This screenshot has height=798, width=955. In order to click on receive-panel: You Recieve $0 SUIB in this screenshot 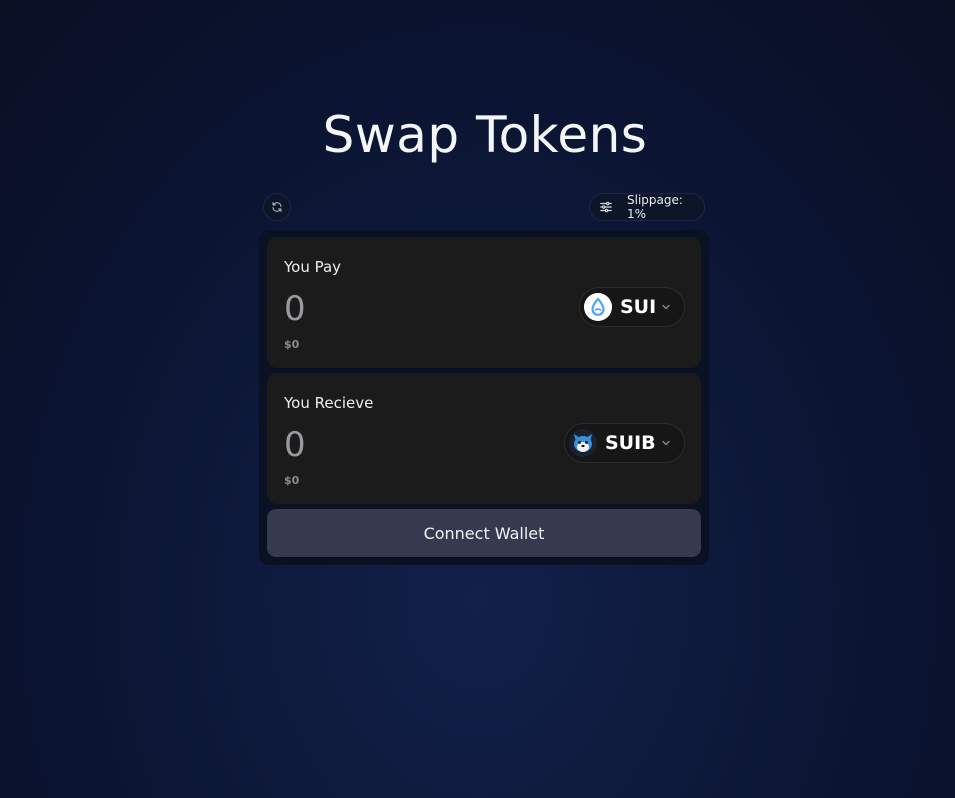, I will do `click(484, 438)`.